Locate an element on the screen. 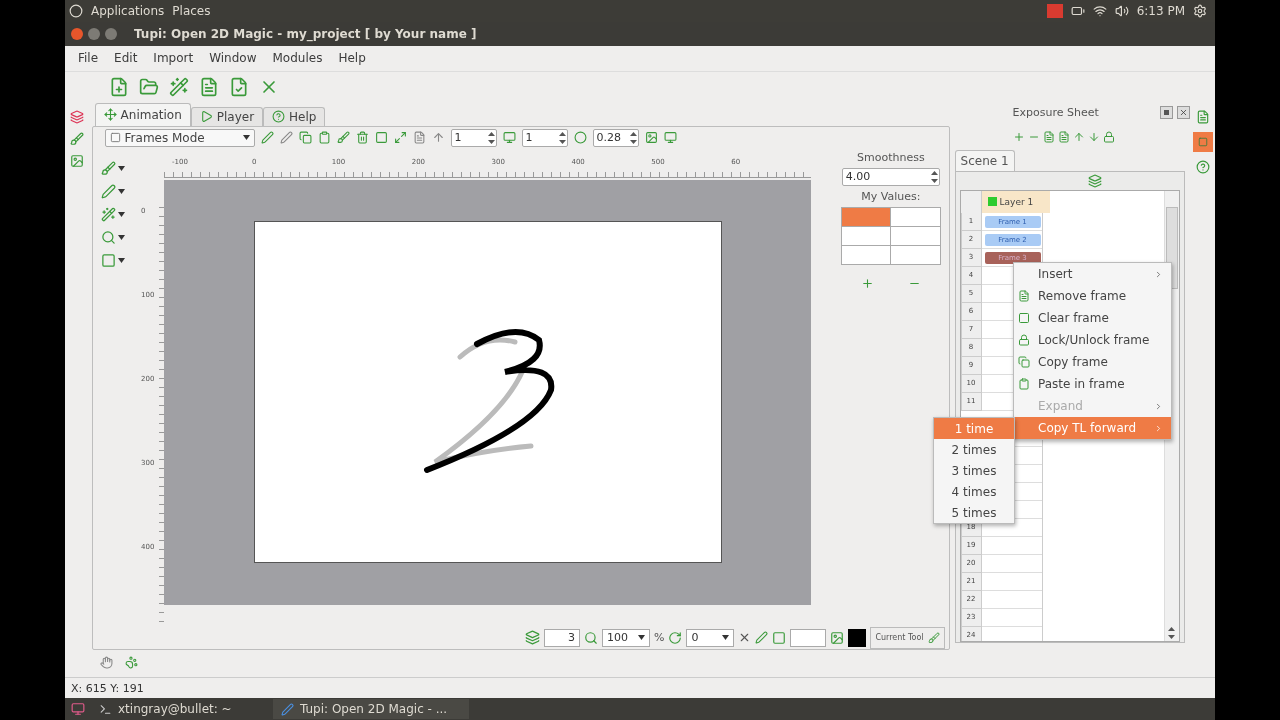 Image resolution: width=1280 pixels, height=720 pixels. rotation-dropdown: 0 is located at coordinates (710, 637).